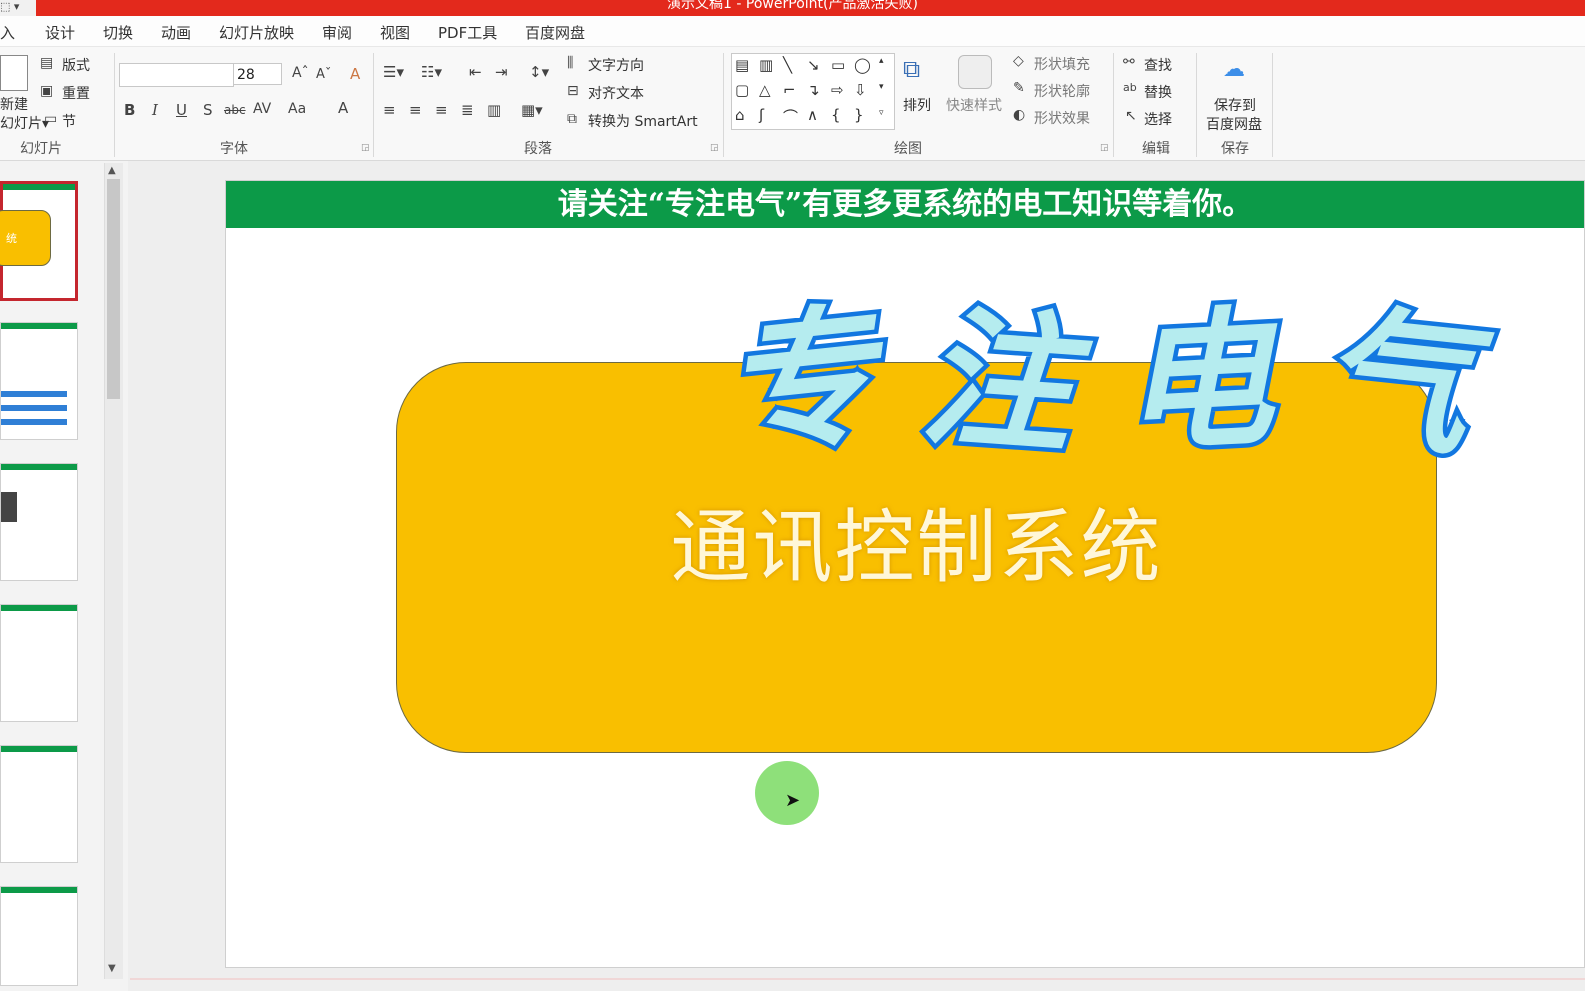  Describe the element at coordinates (813, 65) in the screenshot. I see `arrow-line-shape-icon: ↘` at that location.